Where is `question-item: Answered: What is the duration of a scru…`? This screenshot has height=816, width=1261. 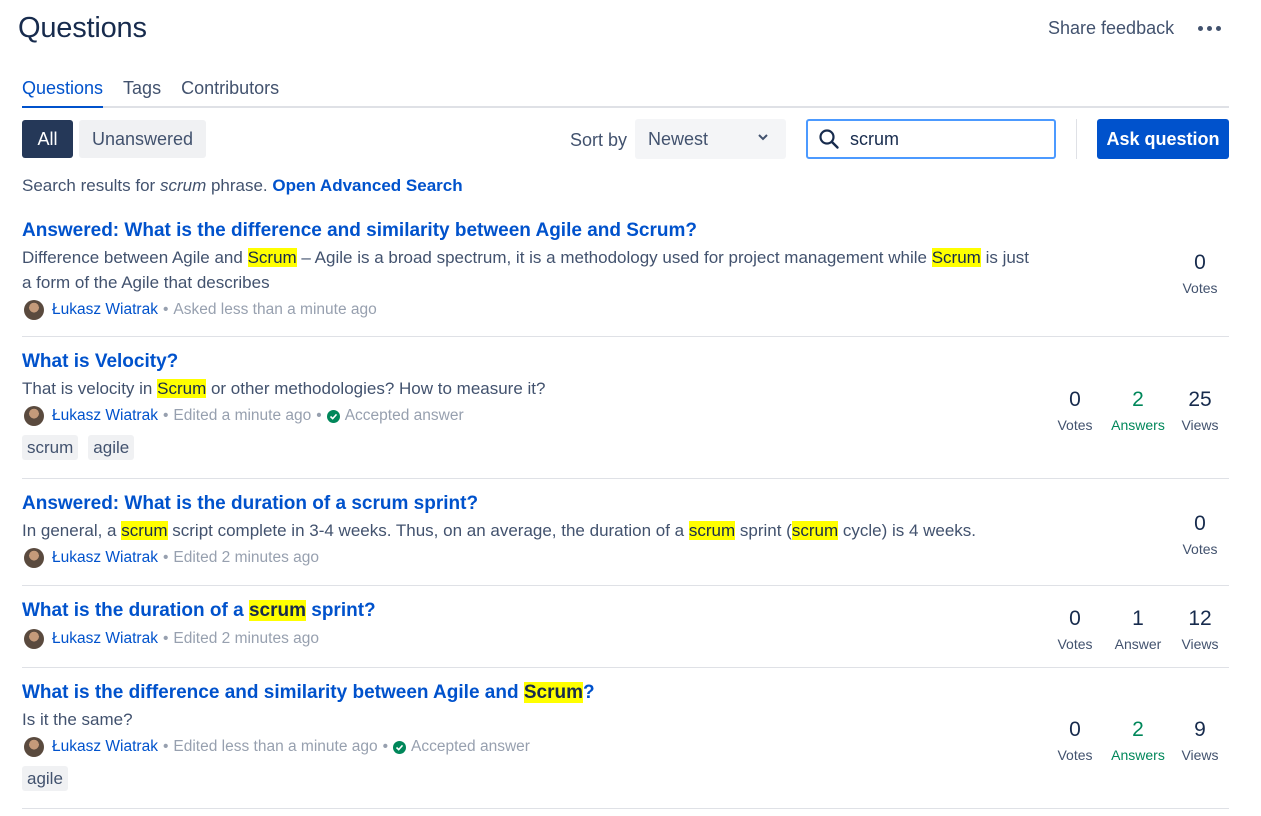 question-item: Answered: What is the duration of a scru… is located at coordinates (625, 538).